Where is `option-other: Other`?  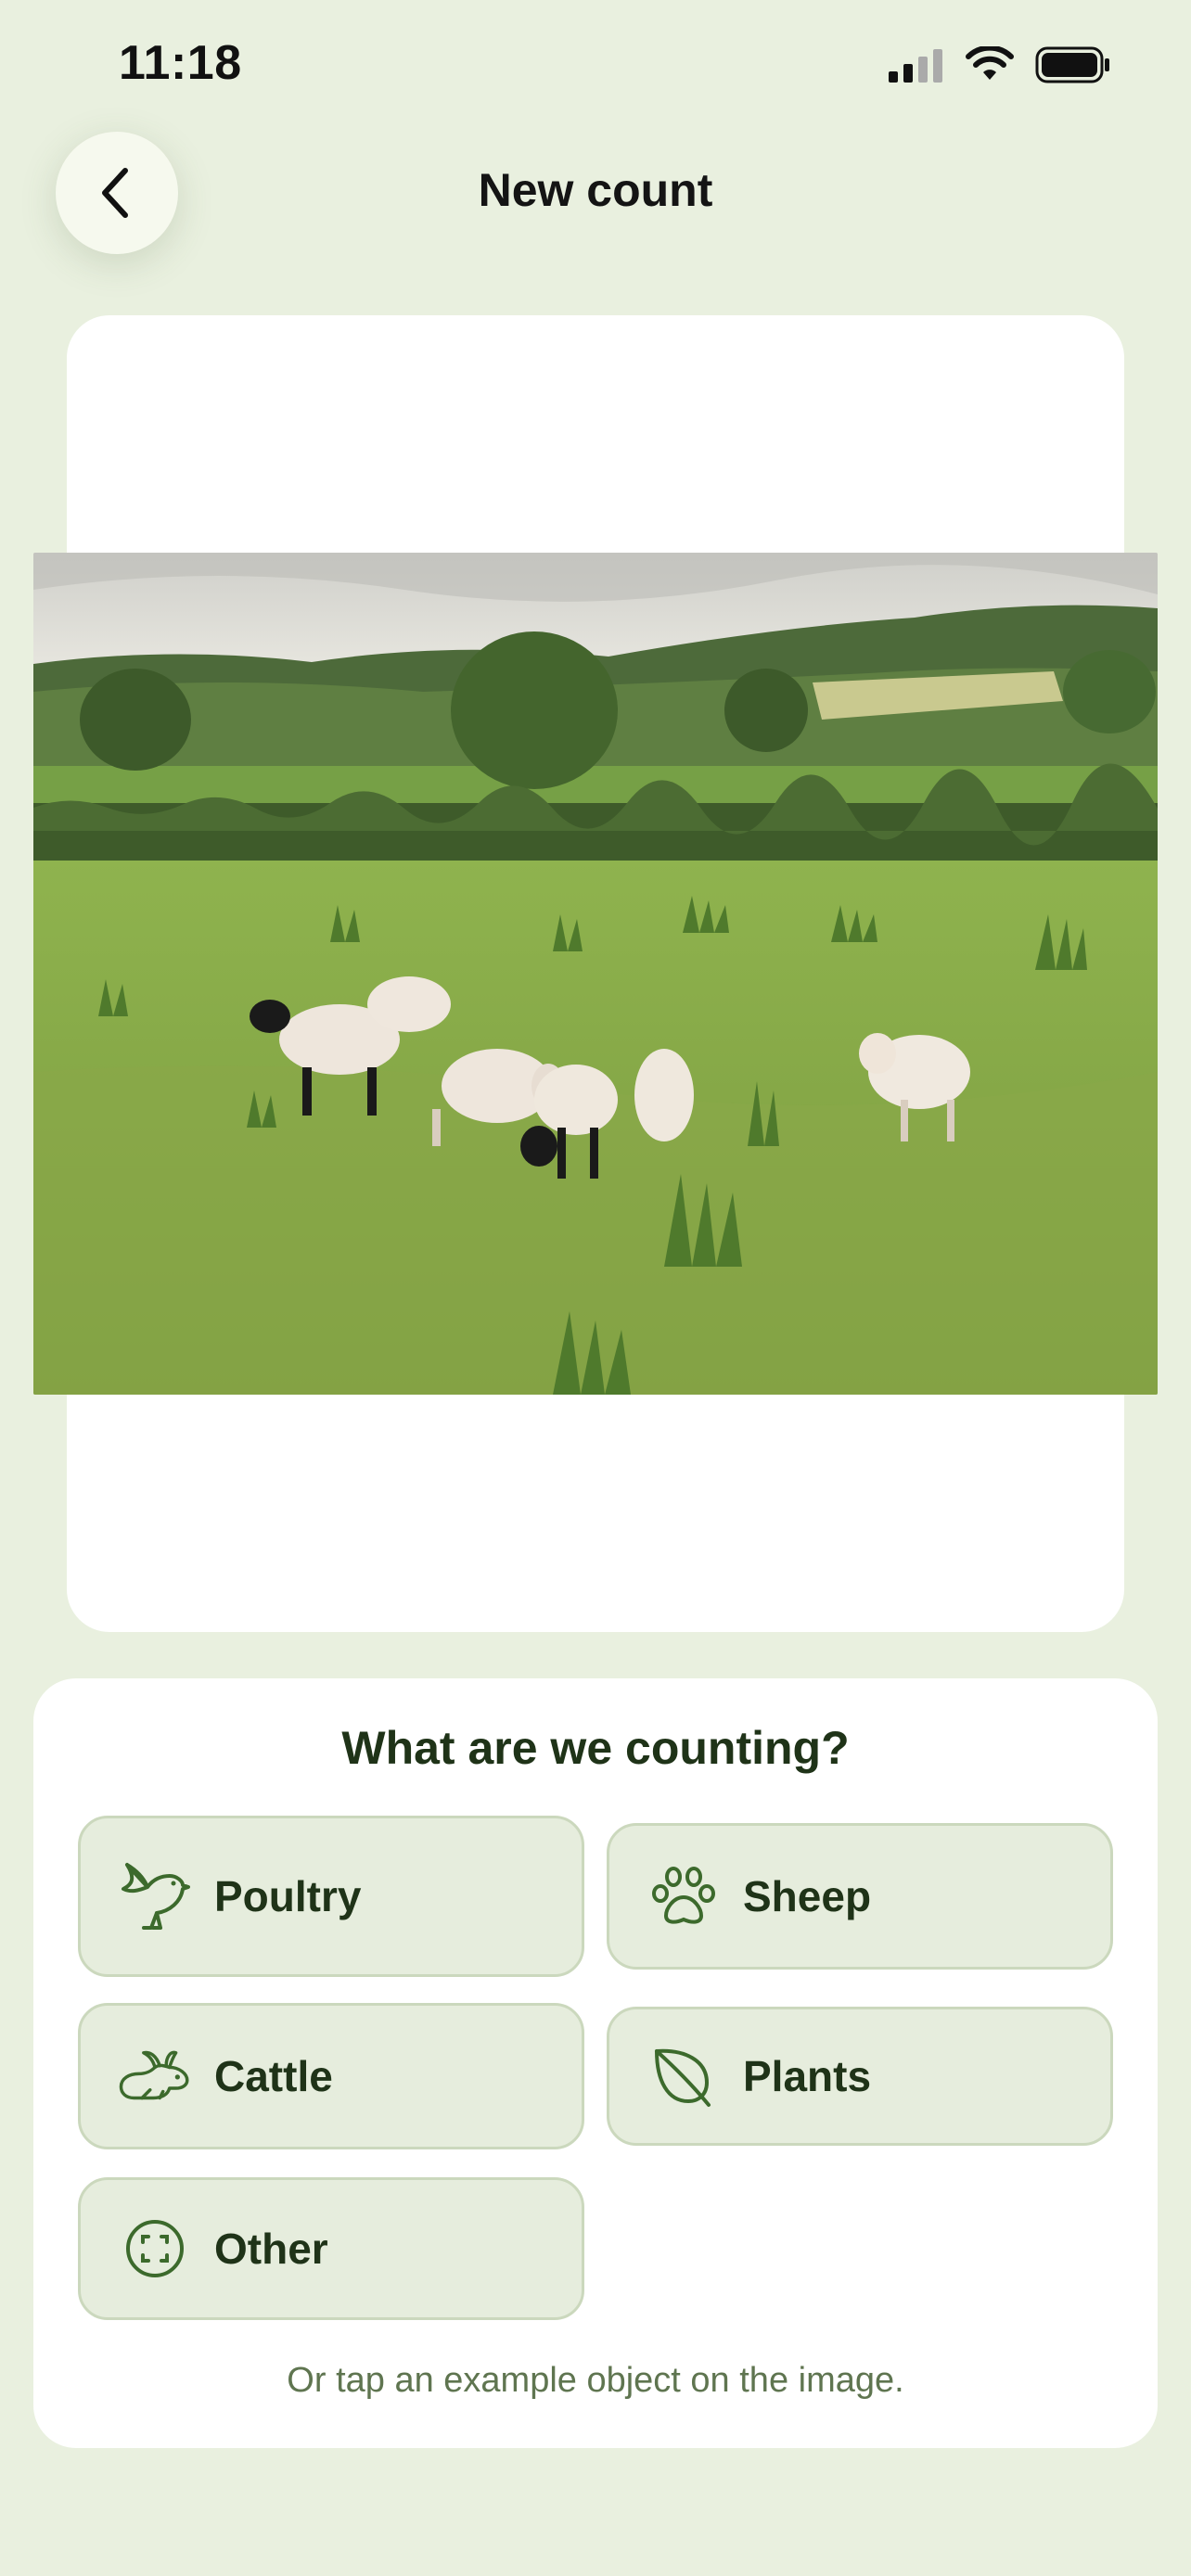
option-other: Other is located at coordinates (331, 2248).